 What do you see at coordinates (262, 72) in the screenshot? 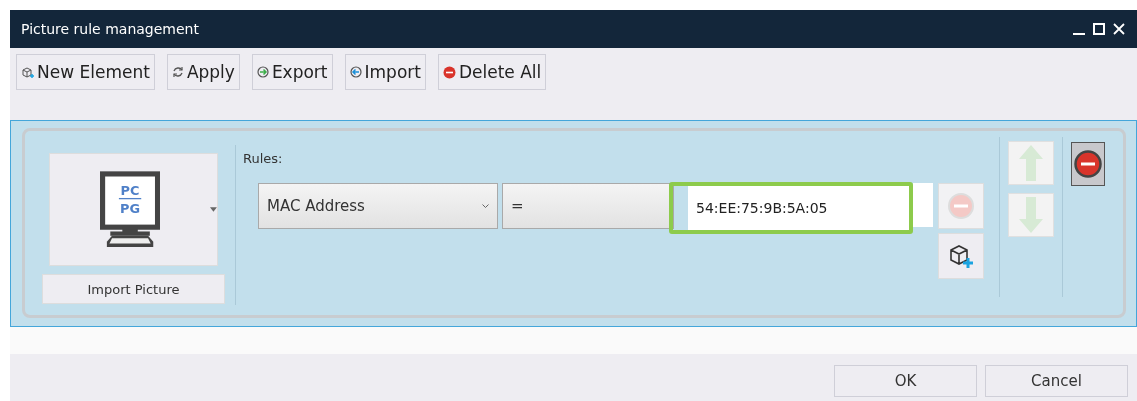
I see `arrow-right-circle-icon` at bounding box center [262, 72].